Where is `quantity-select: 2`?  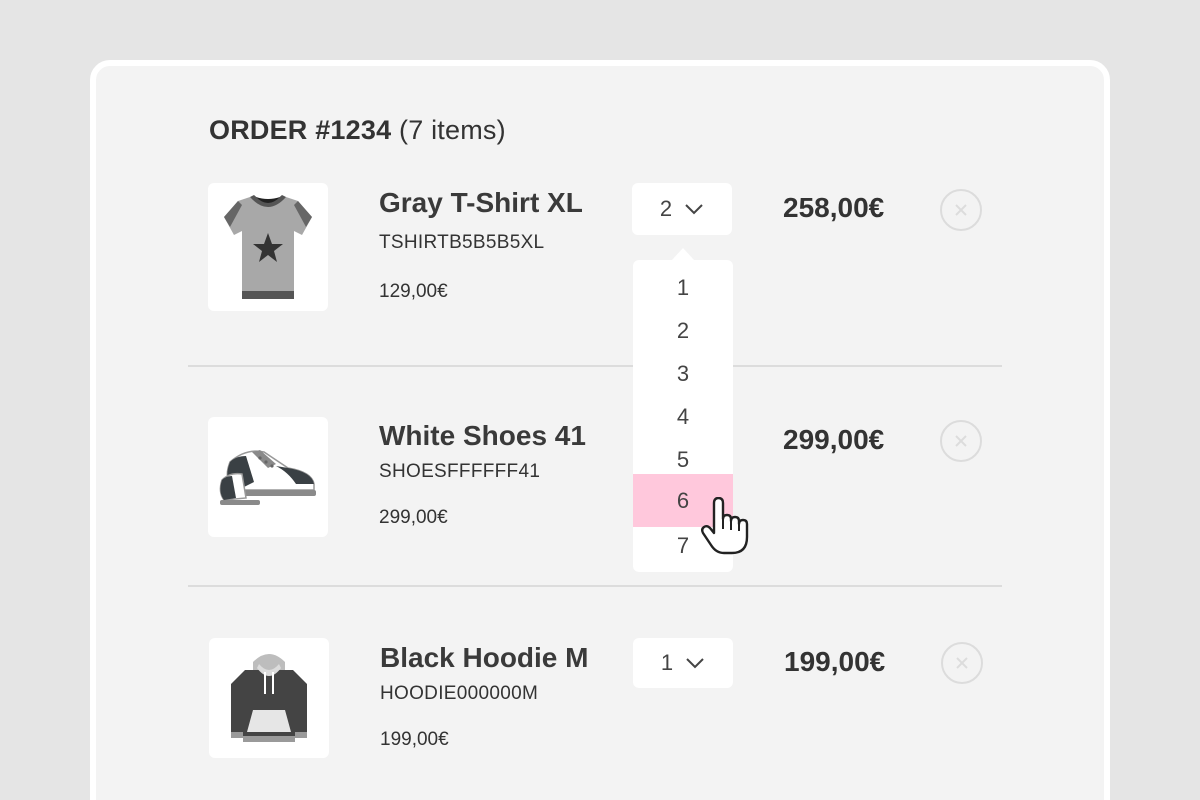
quantity-select: 2 is located at coordinates (682, 209).